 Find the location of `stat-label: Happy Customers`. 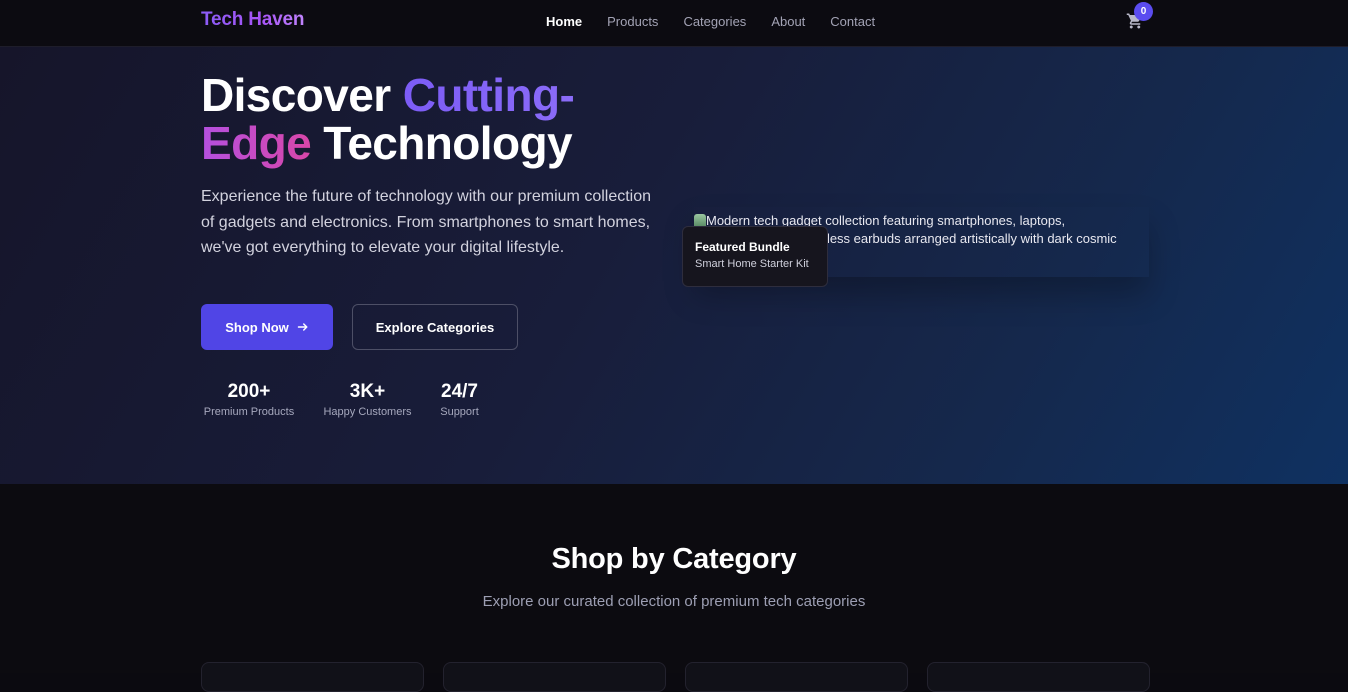

stat-label: Happy Customers is located at coordinates (367, 412).